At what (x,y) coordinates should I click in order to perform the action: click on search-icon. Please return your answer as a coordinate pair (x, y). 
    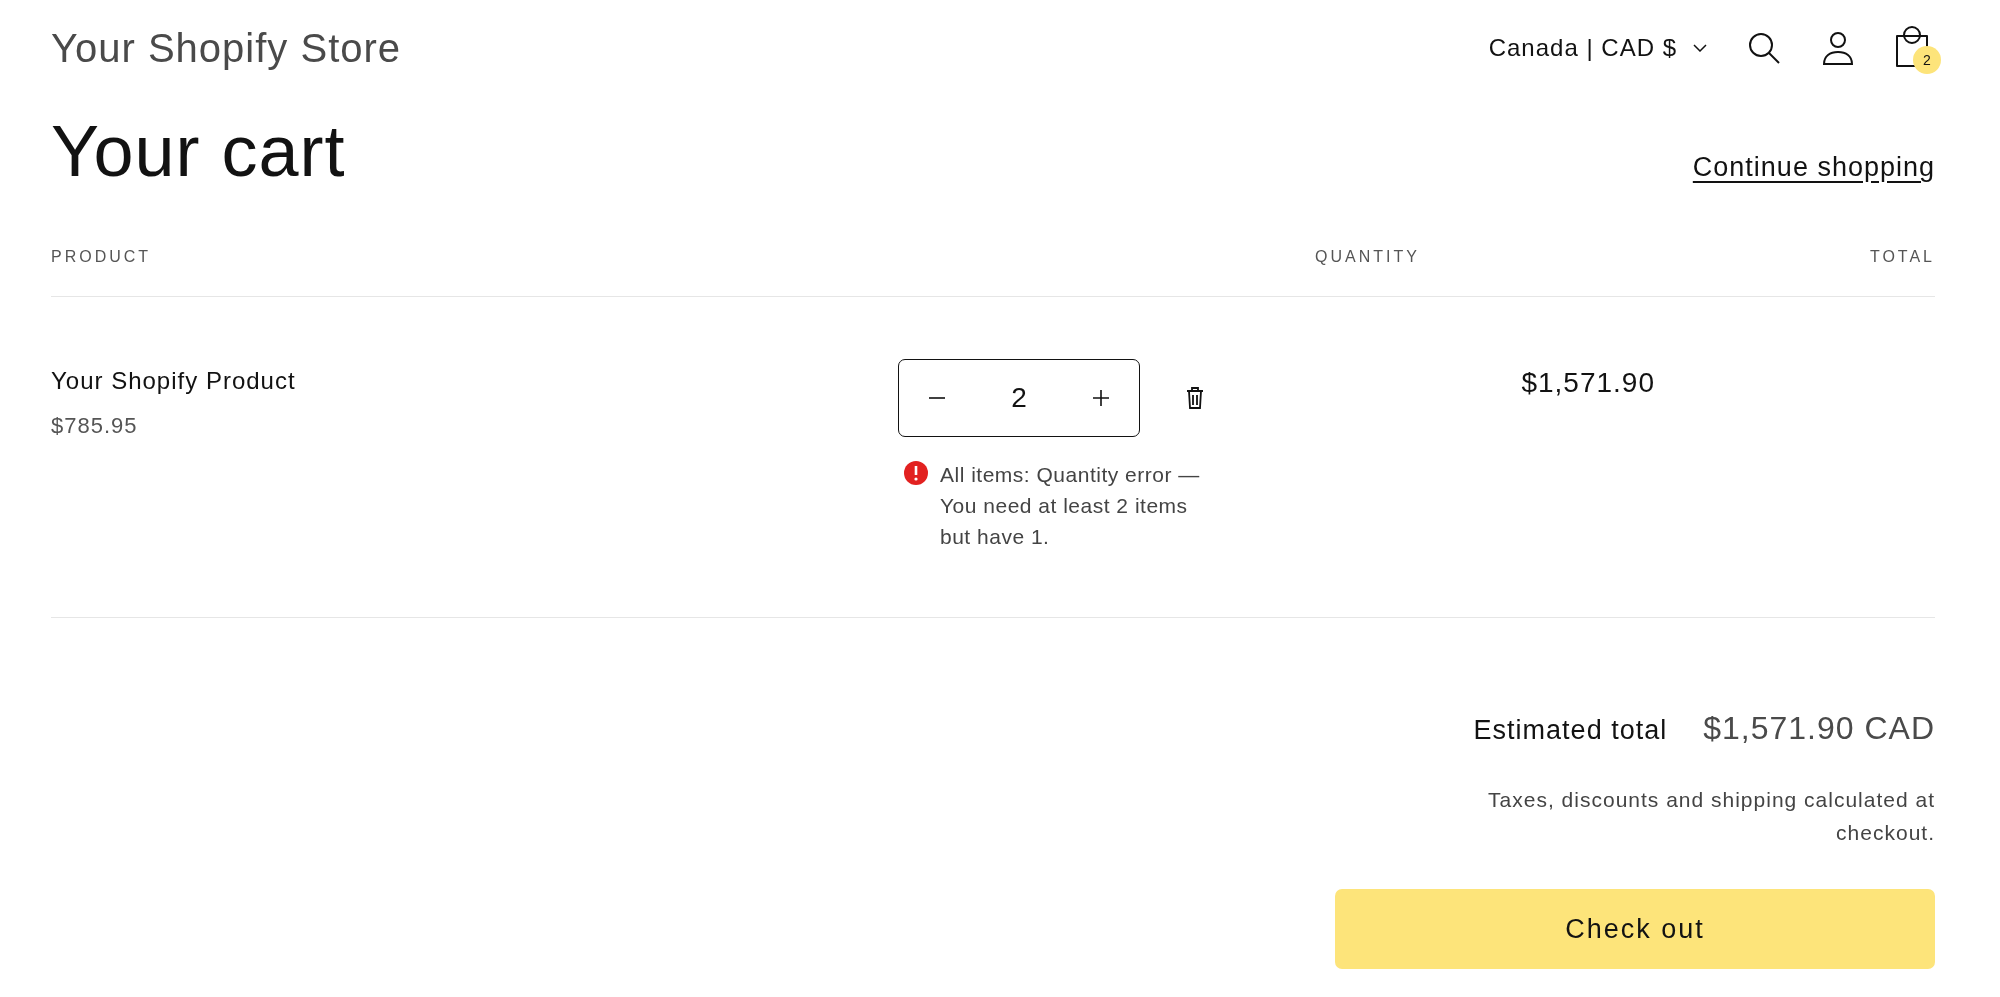
    Looking at the image, I should click on (1764, 48).